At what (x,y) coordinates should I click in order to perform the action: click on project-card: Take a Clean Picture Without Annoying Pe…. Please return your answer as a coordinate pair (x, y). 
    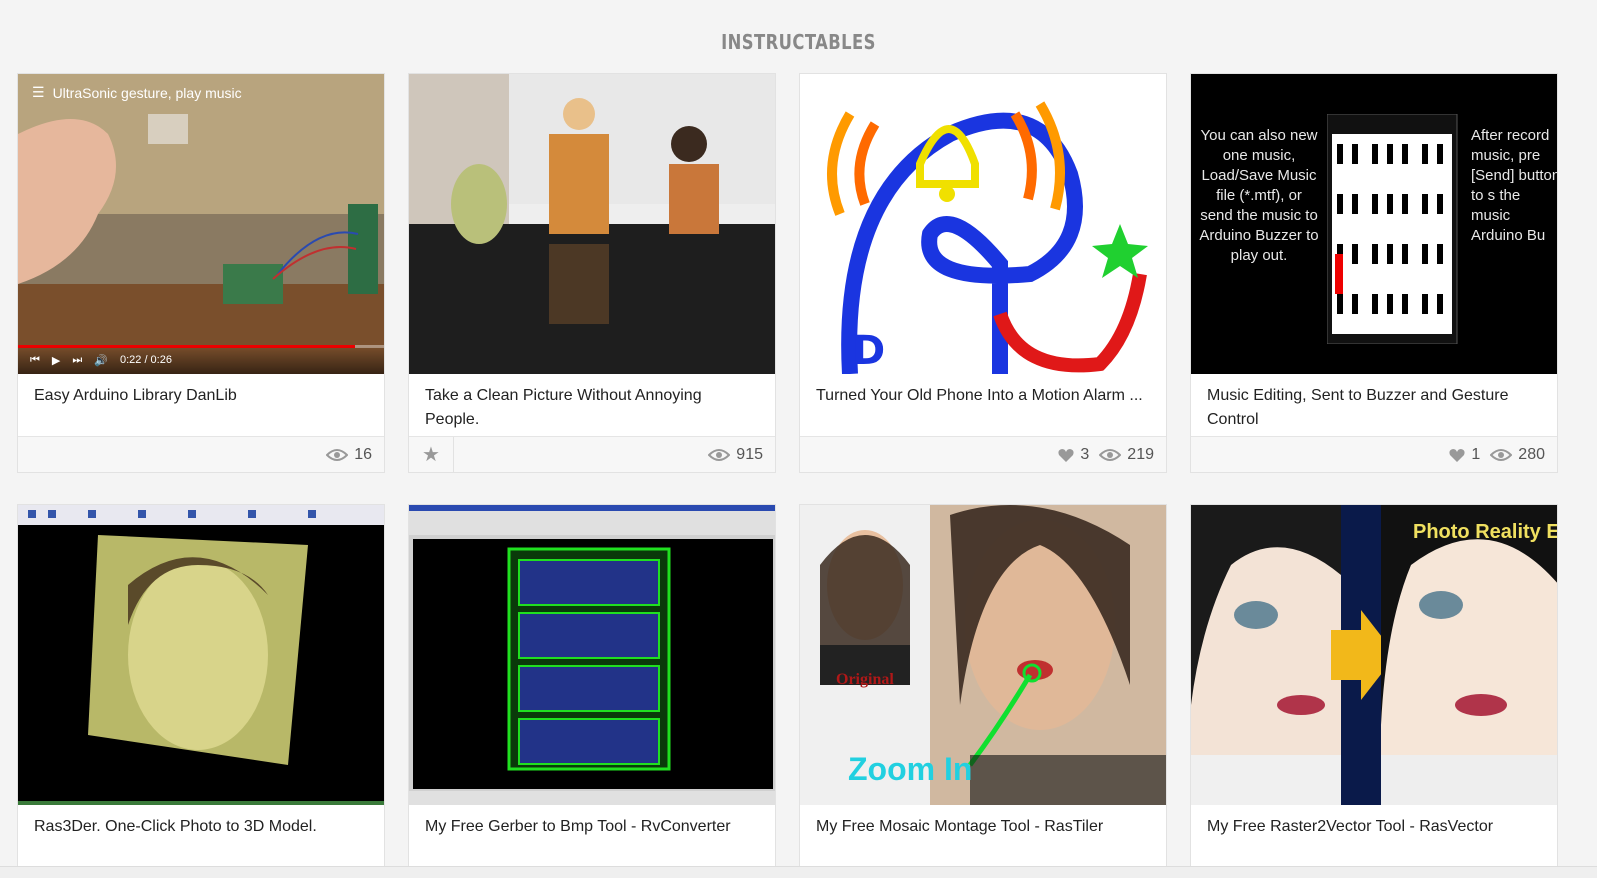
    Looking at the image, I should click on (592, 273).